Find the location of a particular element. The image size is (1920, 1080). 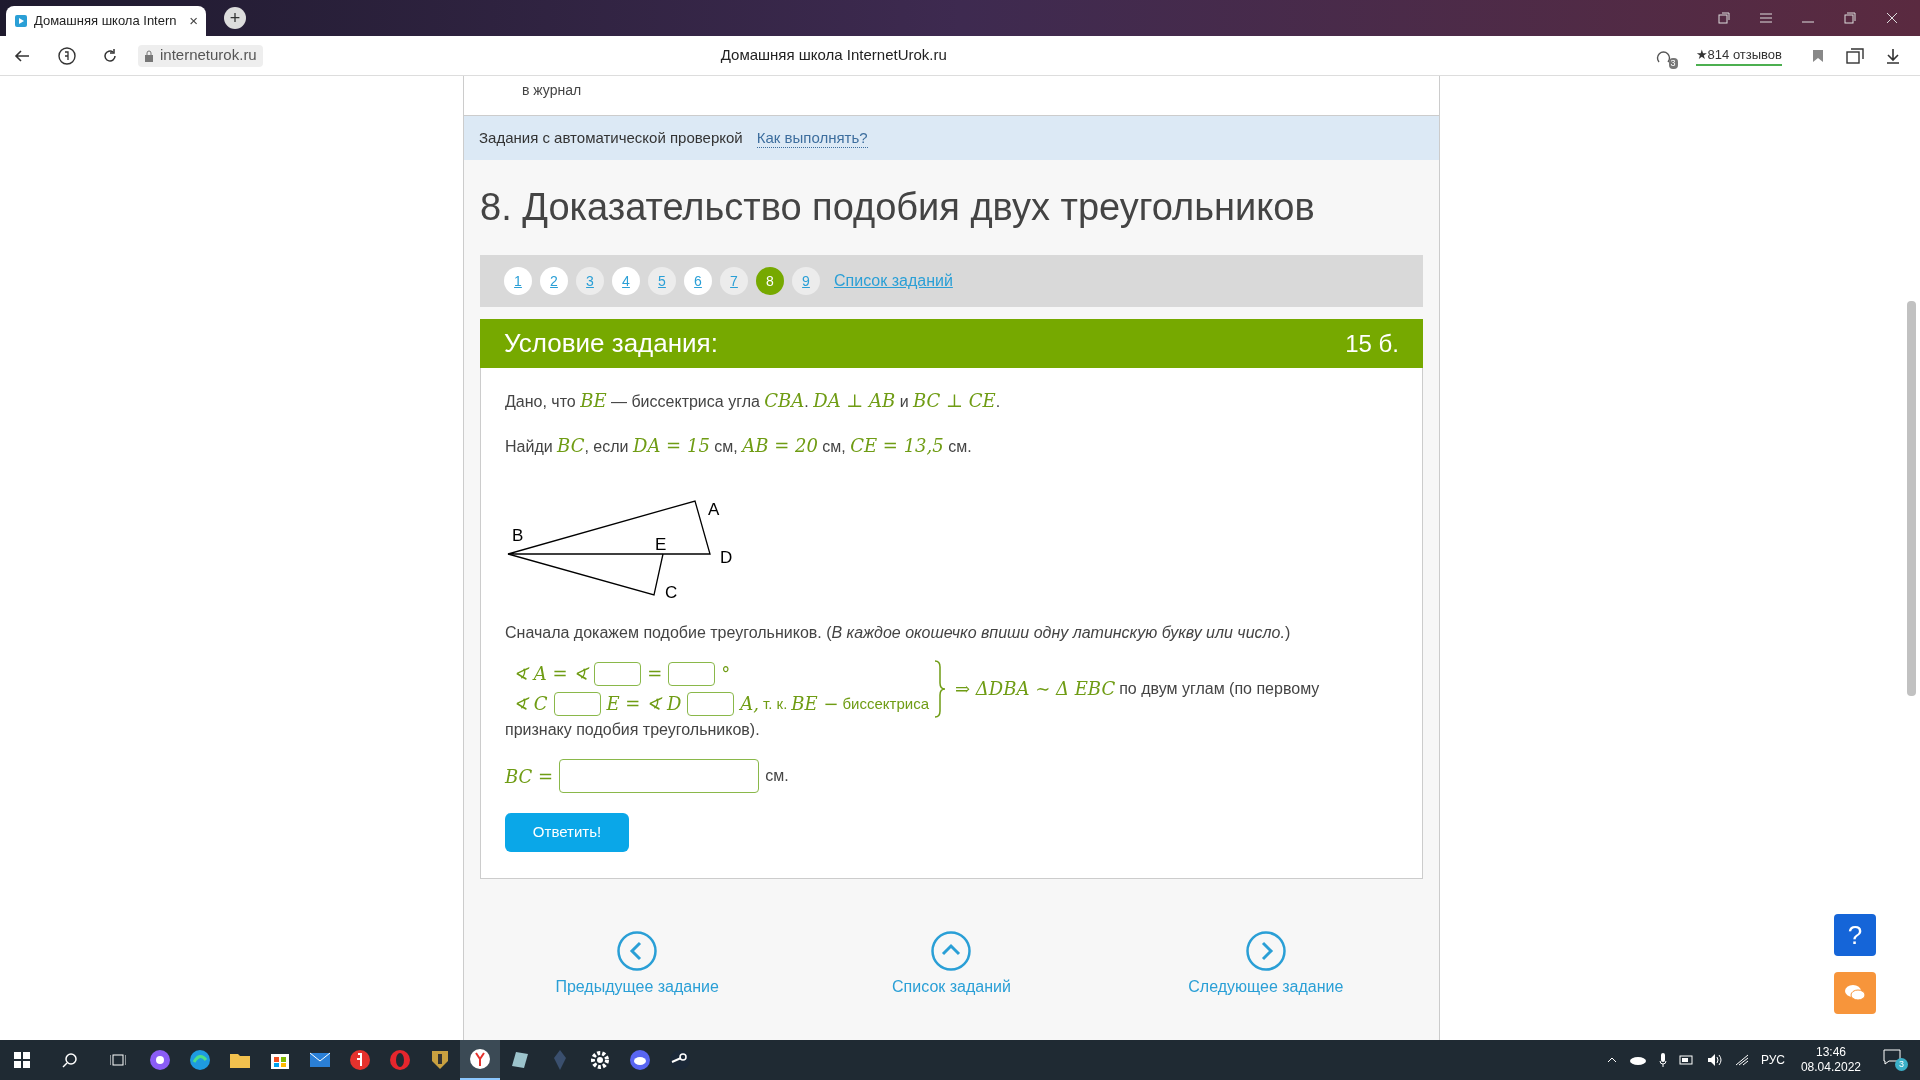

vertex-label: A is located at coordinates (714, 509).